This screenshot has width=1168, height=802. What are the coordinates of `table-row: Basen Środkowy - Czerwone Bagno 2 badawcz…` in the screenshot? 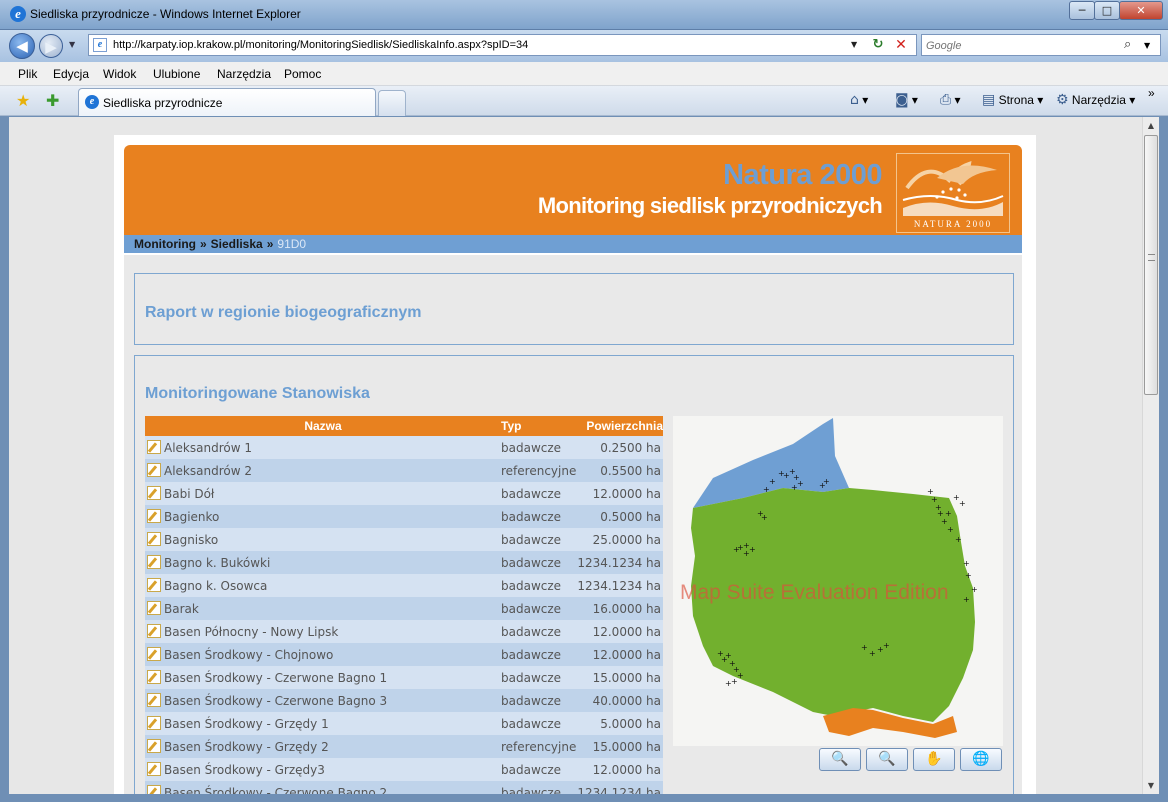 It's located at (404, 787).